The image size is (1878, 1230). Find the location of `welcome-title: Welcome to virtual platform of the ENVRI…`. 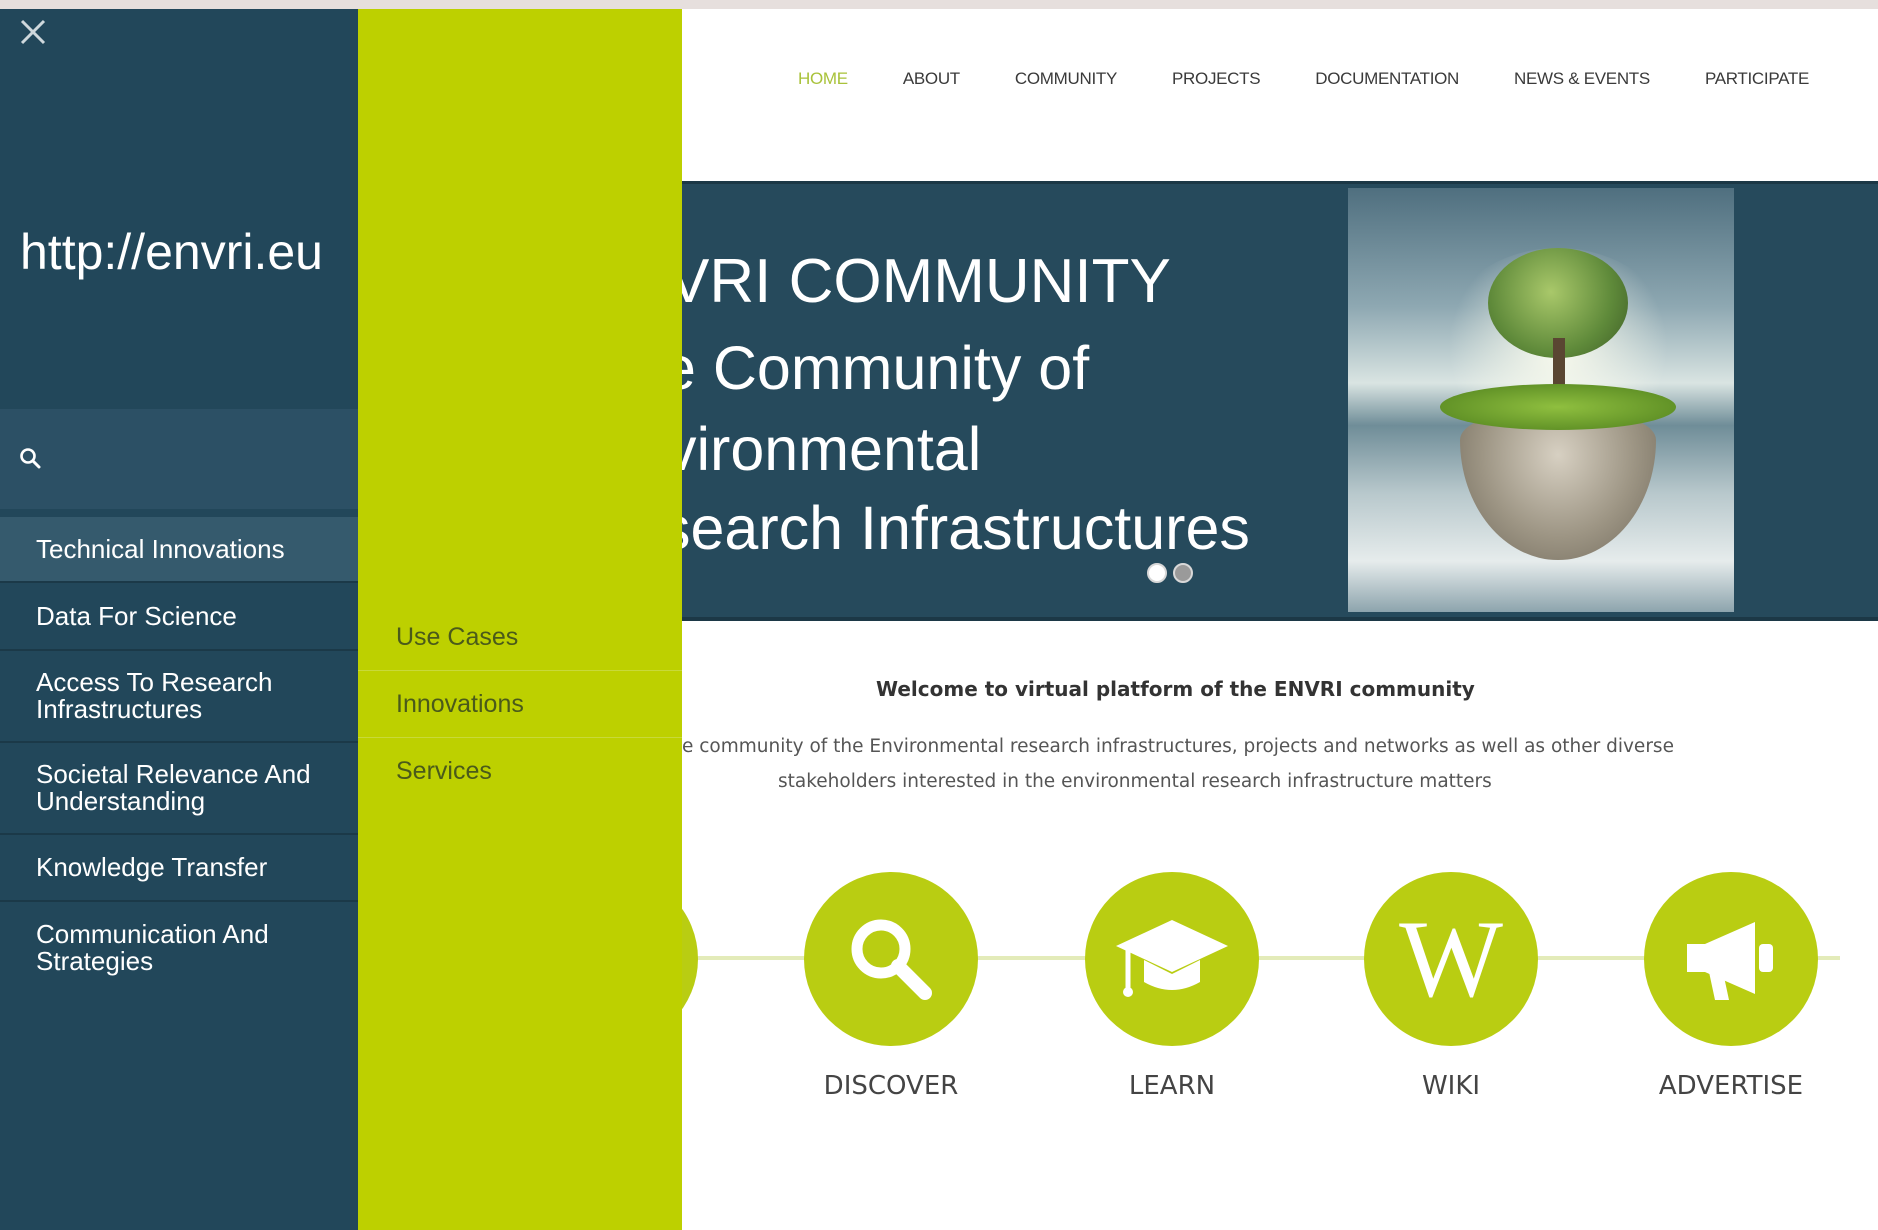

welcome-title: Welcome to virtual platform of the ENVRI… is located at coordinates (1175, 689).